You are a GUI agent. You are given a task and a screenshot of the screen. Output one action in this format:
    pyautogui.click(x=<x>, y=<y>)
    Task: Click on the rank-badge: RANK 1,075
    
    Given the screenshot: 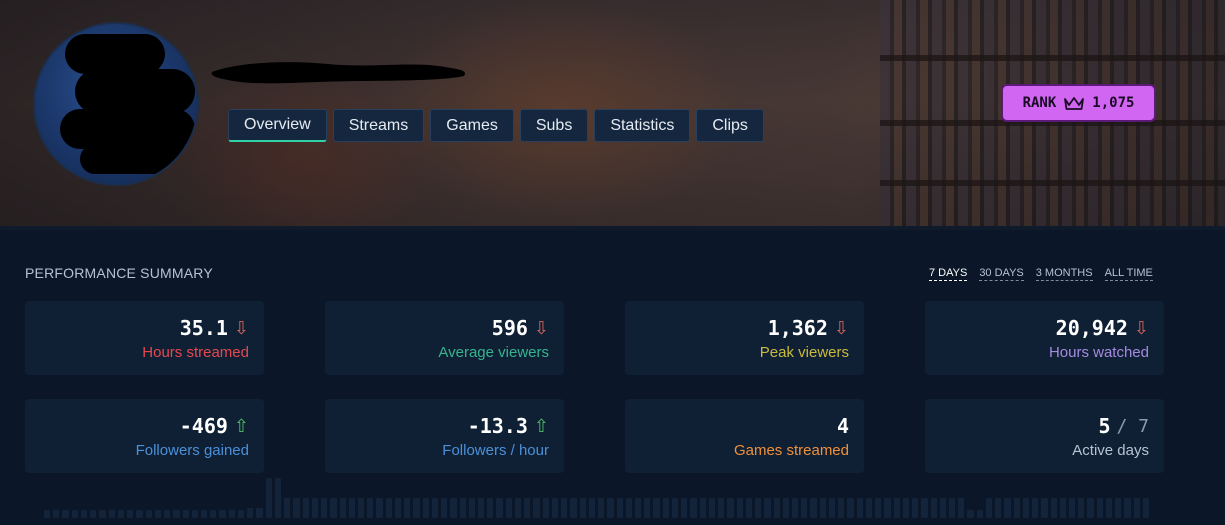 What is the action you would take?
    pyautogui.click(x=1078, y=103)
    